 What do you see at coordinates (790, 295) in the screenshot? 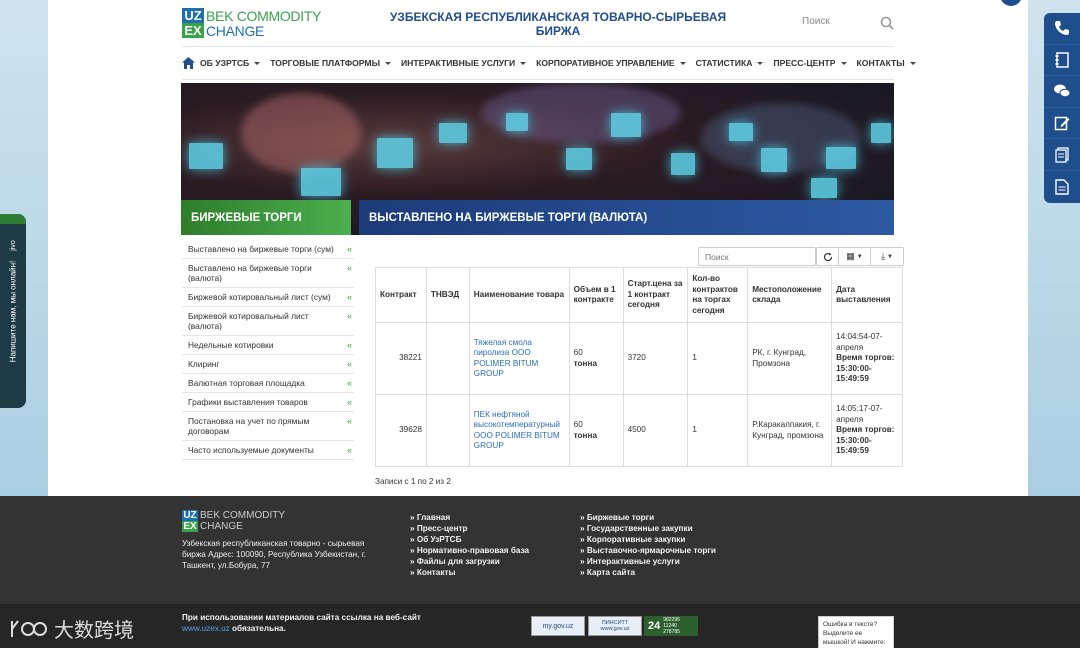
I see `column-header: Местоположение склада` at bounding box center [790, 295].